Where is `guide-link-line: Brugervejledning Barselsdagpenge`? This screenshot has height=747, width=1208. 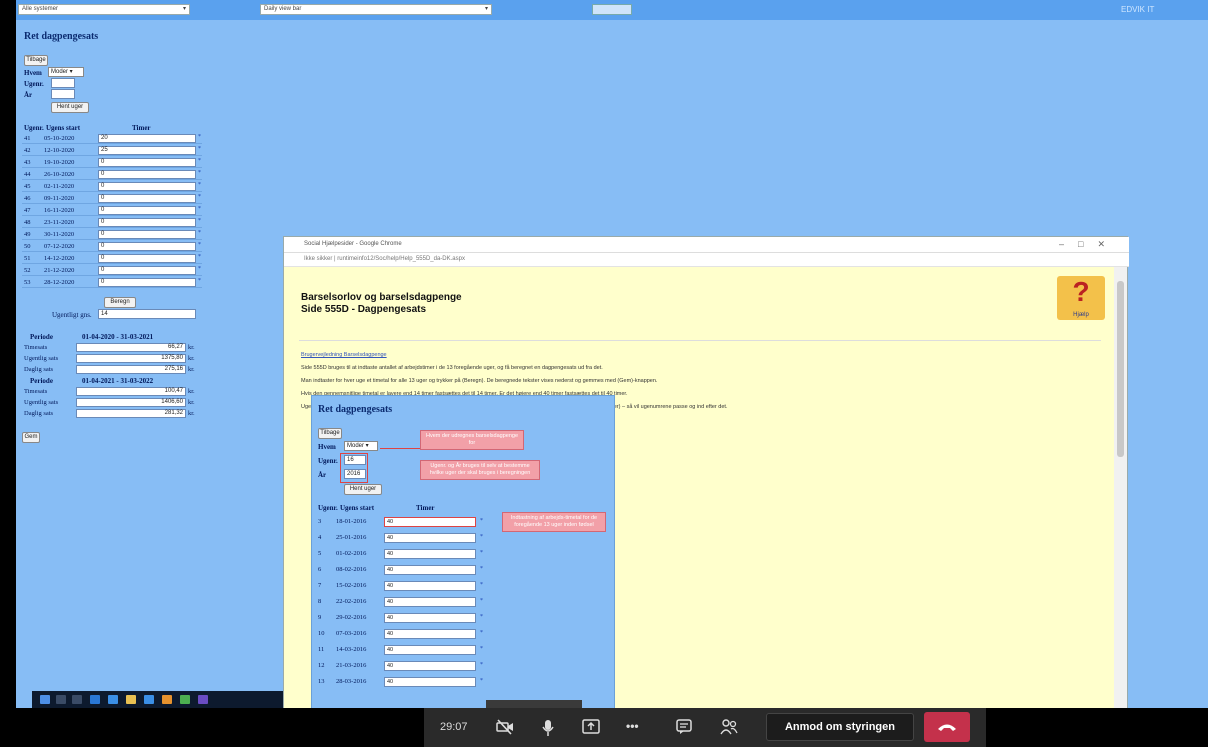
guide-link-line: Brugervejledning Barselsdagpenge is located at coordinates (344, 355).